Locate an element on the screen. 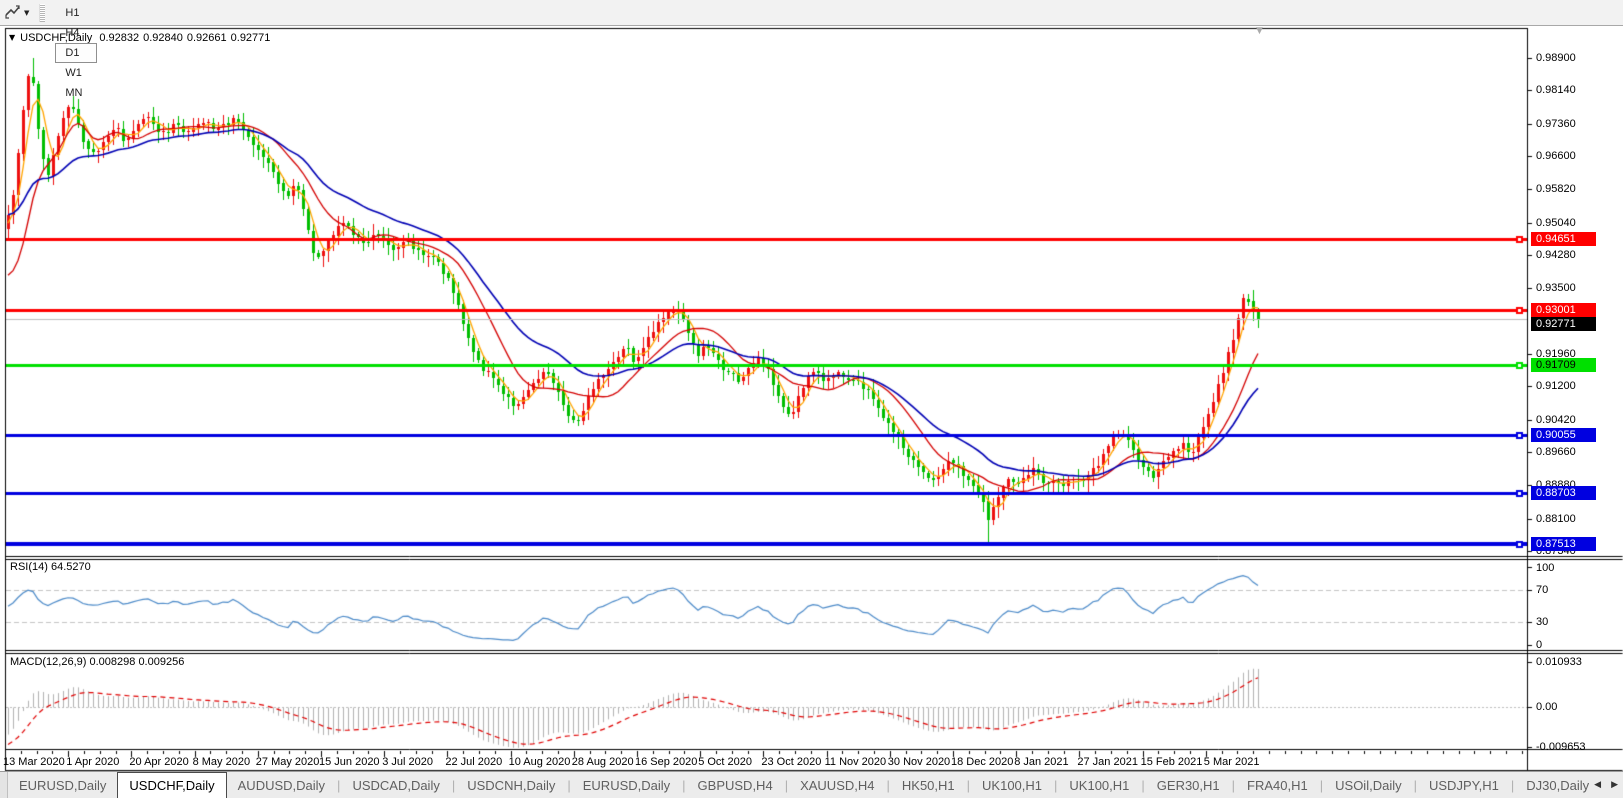 The height and width of the screenshot is (798, 1623). timeframe-button-group: M1M5M15M30H1H4D1W1MN is located at coordinates (75, 51).